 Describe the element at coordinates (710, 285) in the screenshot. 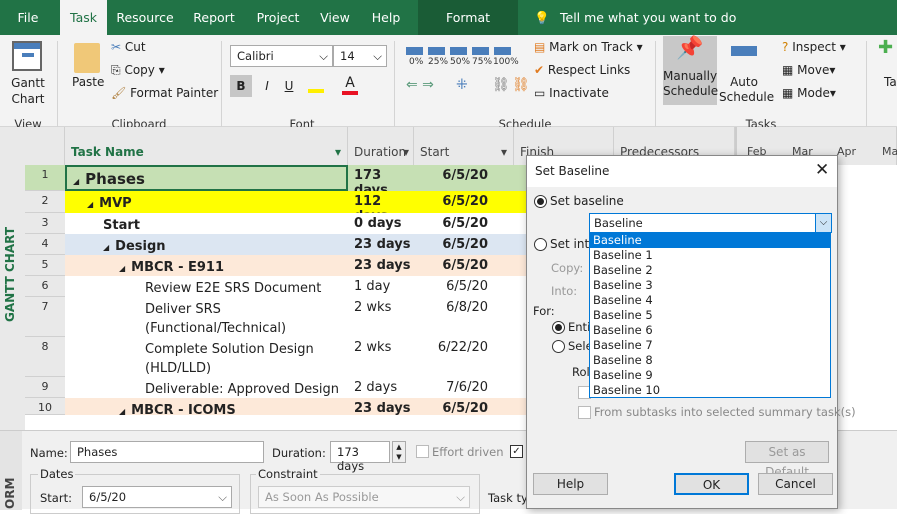

I see `baseline-option: Baseline 3` at that location.